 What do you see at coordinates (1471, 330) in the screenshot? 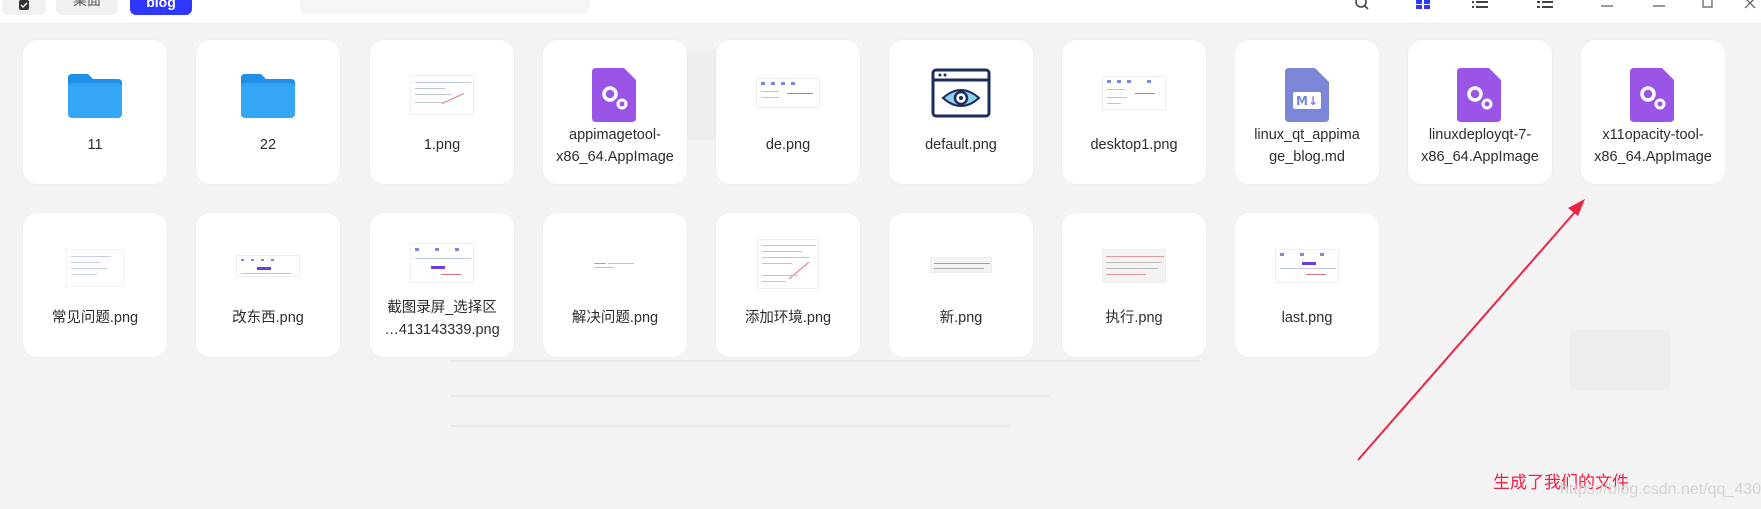
I see `annotation-arrow` at bounding box center [1471, 330].